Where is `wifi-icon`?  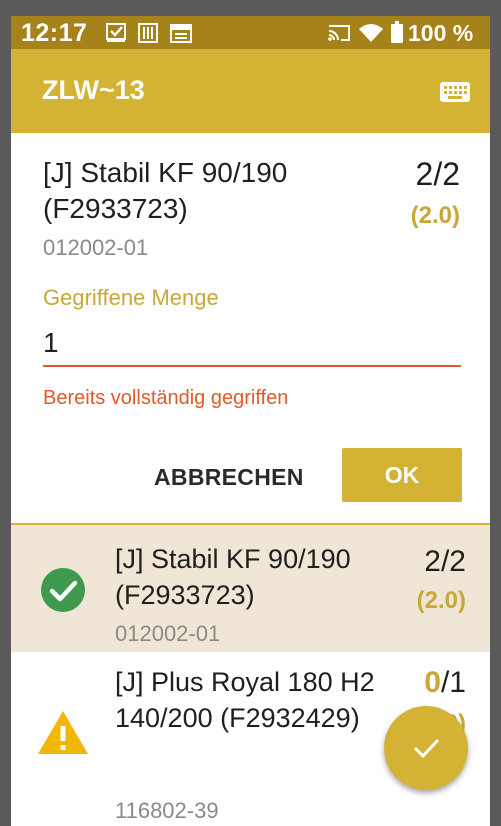 wifi-icon is located at coordinates (371, 33).